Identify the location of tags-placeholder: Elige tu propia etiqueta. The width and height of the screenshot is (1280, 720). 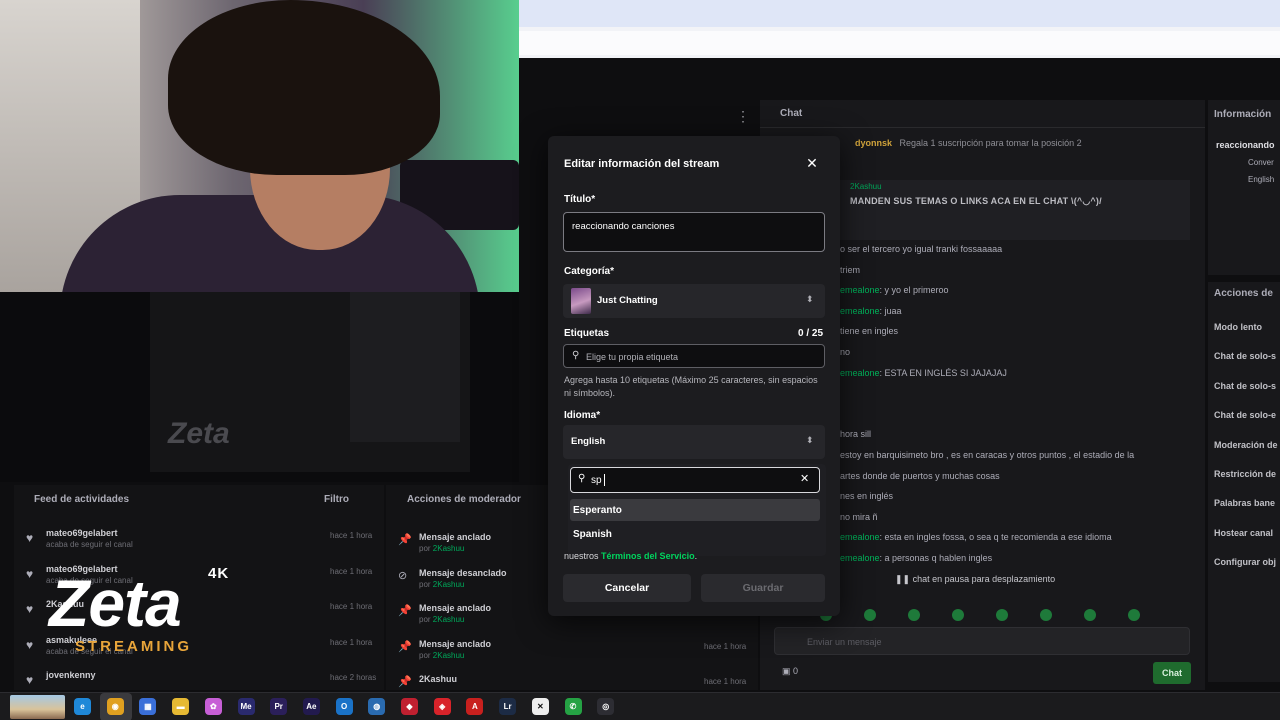
(632, 357).